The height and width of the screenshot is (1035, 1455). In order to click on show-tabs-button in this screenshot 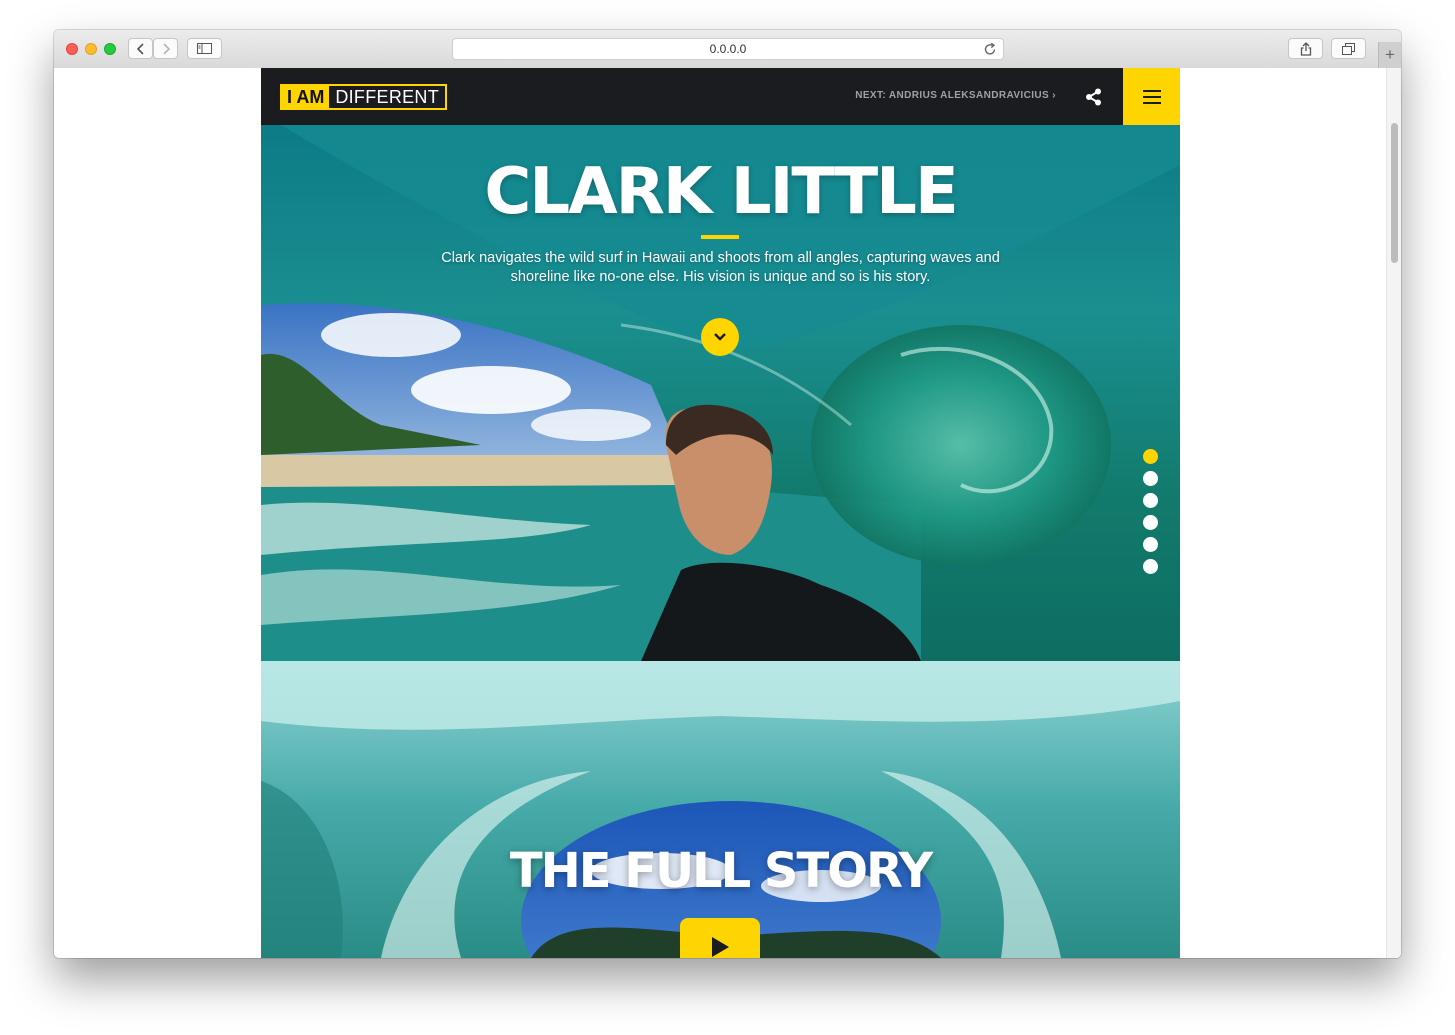, I will do `click(1348, 48)`.